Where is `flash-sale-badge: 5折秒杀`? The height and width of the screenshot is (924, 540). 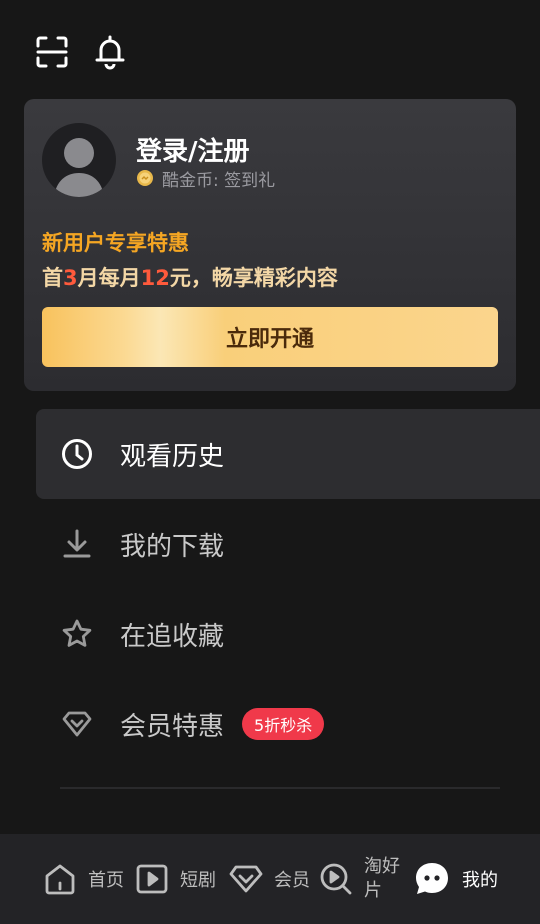 flash-sale-badge: 5折秒杀 is located at coordinates (283, 724).